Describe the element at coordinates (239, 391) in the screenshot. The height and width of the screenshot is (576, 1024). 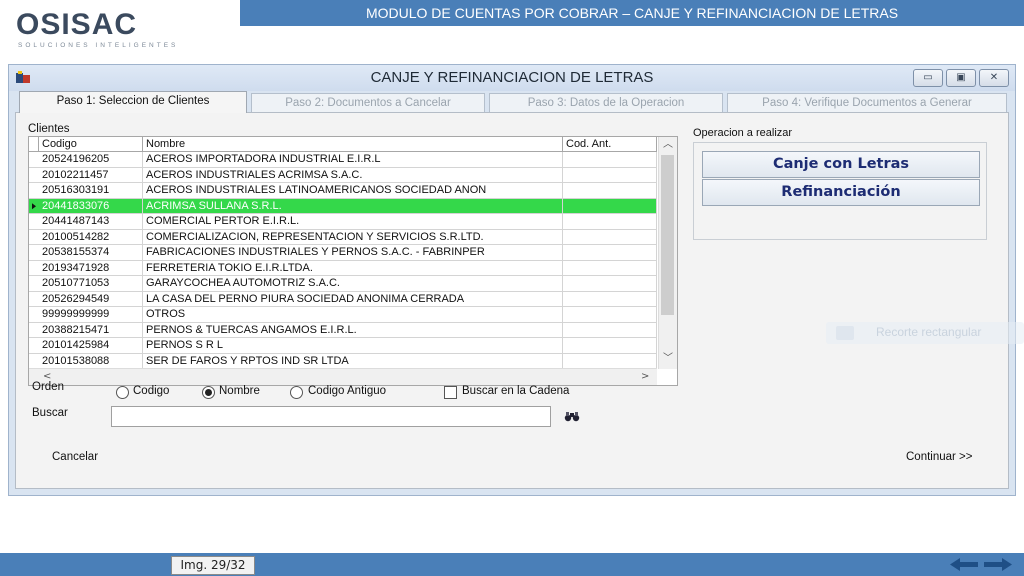
I see `radio-nombre-label: Nombre` at that location.